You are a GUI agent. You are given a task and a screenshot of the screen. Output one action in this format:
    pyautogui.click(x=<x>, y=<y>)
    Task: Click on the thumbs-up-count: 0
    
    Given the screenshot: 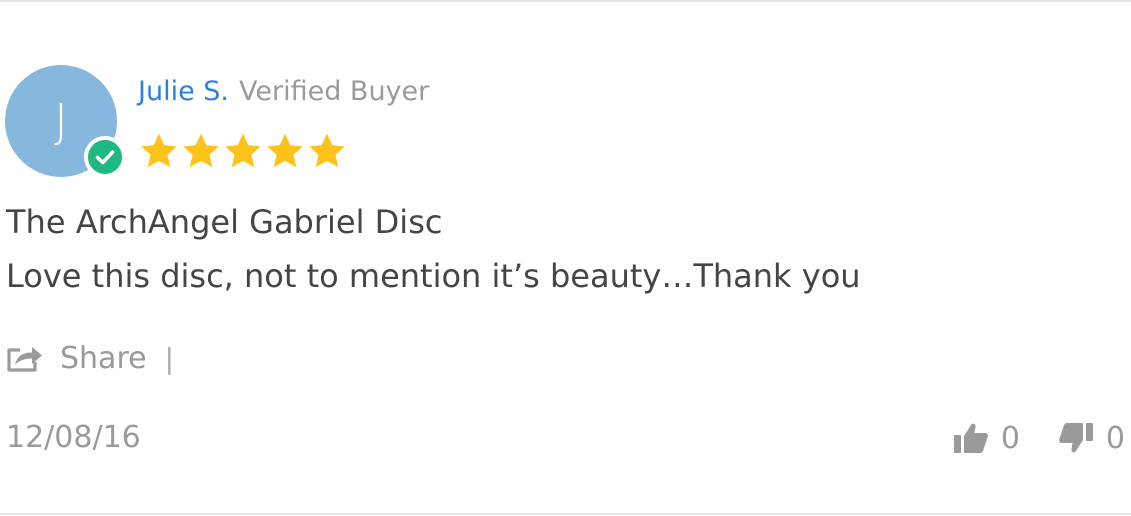 What is the action you would take?
    pyautogui.click(x=1010, y=438)
    